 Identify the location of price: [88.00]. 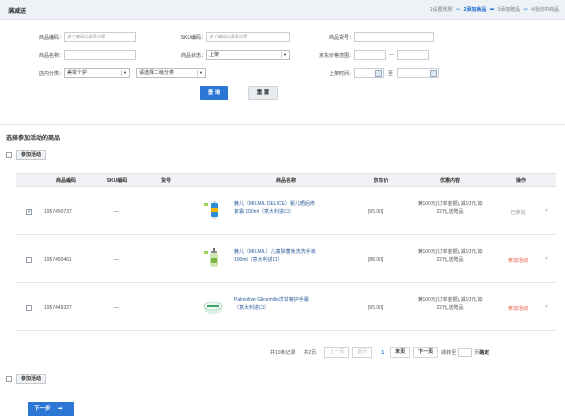
(376, 260).